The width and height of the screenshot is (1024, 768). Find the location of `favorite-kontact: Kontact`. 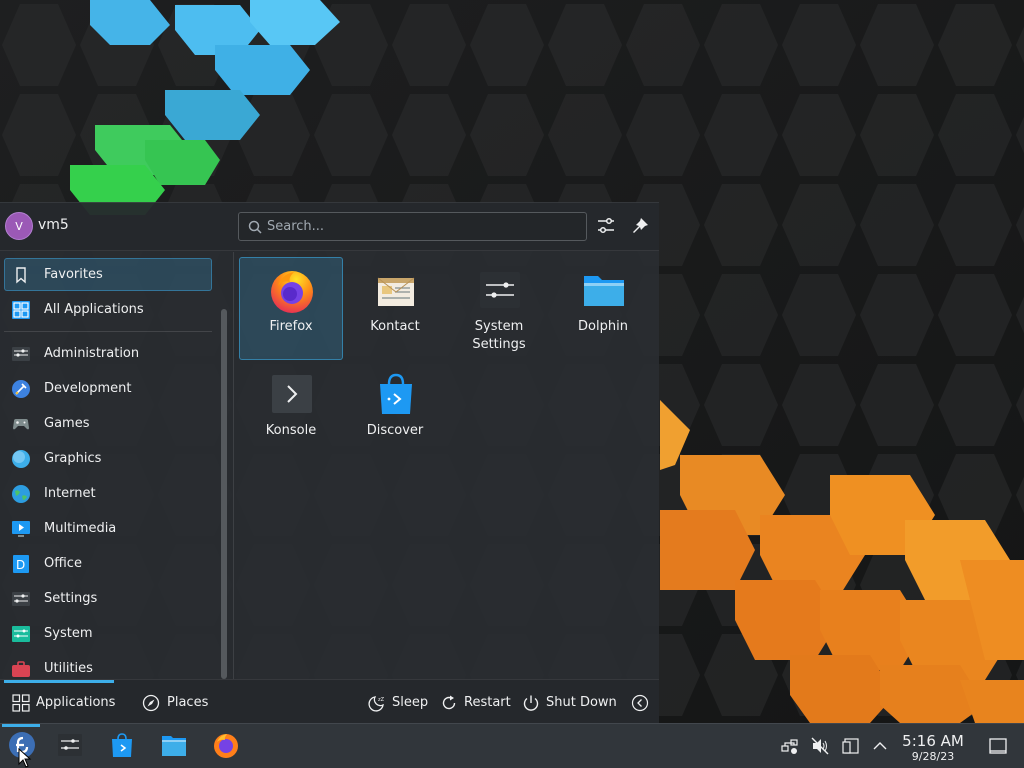

favorite-kontact: Kontact is located at coordinates (395, 308).